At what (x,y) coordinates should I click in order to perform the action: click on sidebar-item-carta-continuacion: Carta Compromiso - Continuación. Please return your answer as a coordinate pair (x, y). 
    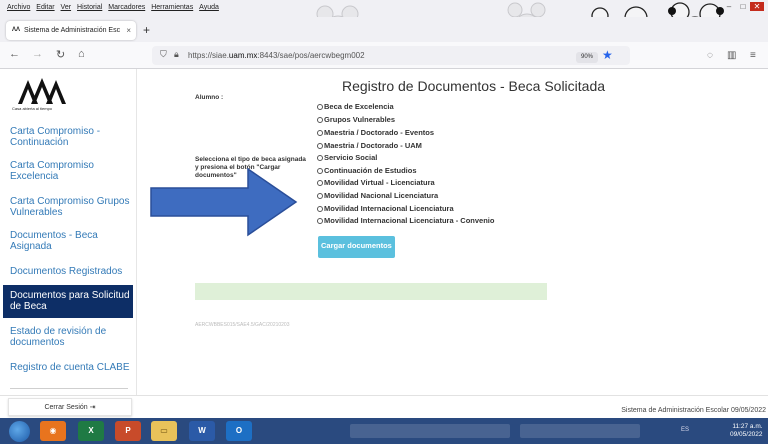
    Looking at the image, I should click on (72, 137).